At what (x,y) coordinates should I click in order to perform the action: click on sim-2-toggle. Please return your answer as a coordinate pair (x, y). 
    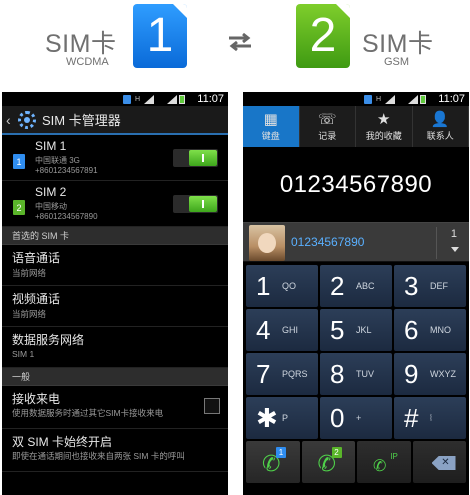
    Looking at the image, I should click on (195, 204).